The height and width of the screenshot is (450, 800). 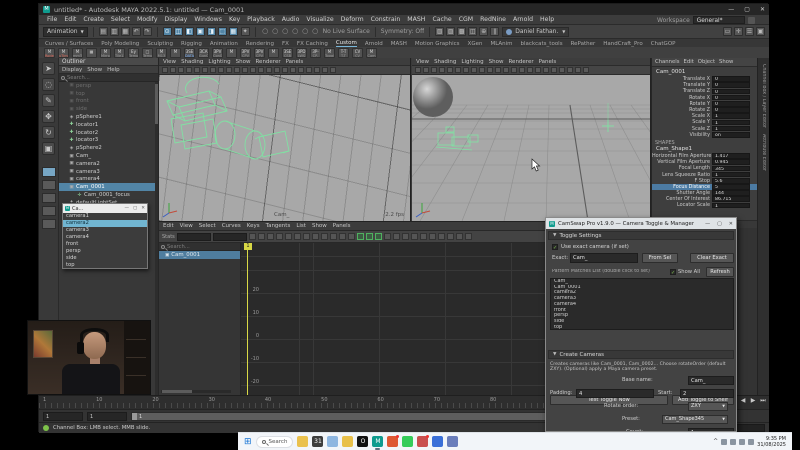 What do you see at coordinates (295, 62) in the screenshot?
I see `viewport-menu-item: Panels` at bounding box center [295, 62].